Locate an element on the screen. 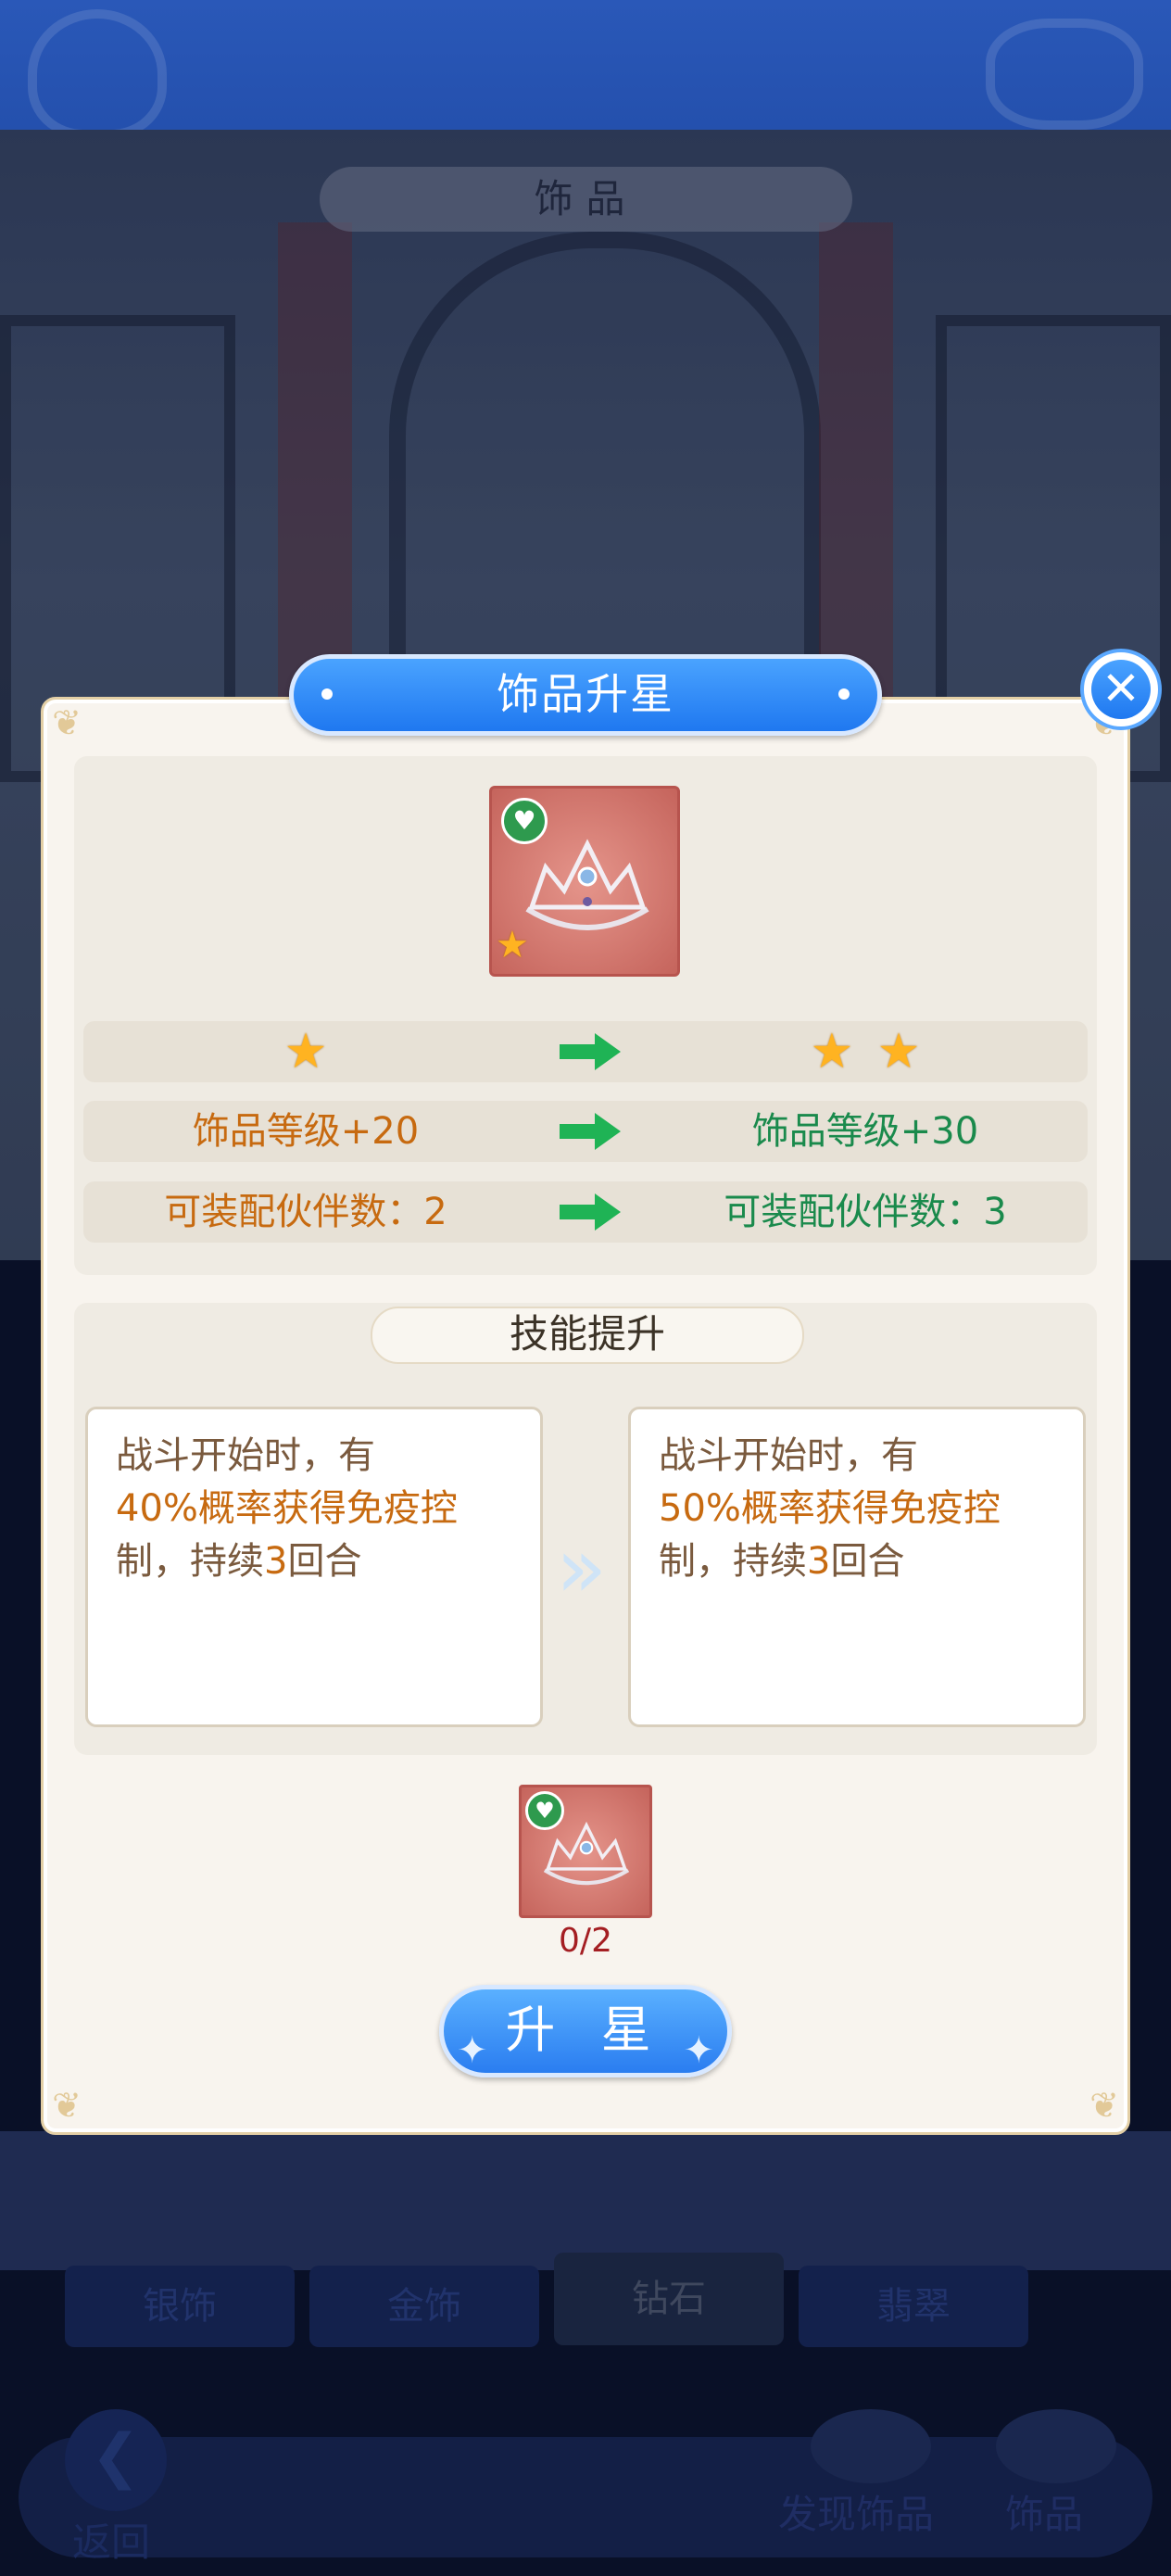 The height and width of the screenshot is (2576, 1171). skill-highlight: 50%概率获得免疫控 is located at coordinates (830, 1508).